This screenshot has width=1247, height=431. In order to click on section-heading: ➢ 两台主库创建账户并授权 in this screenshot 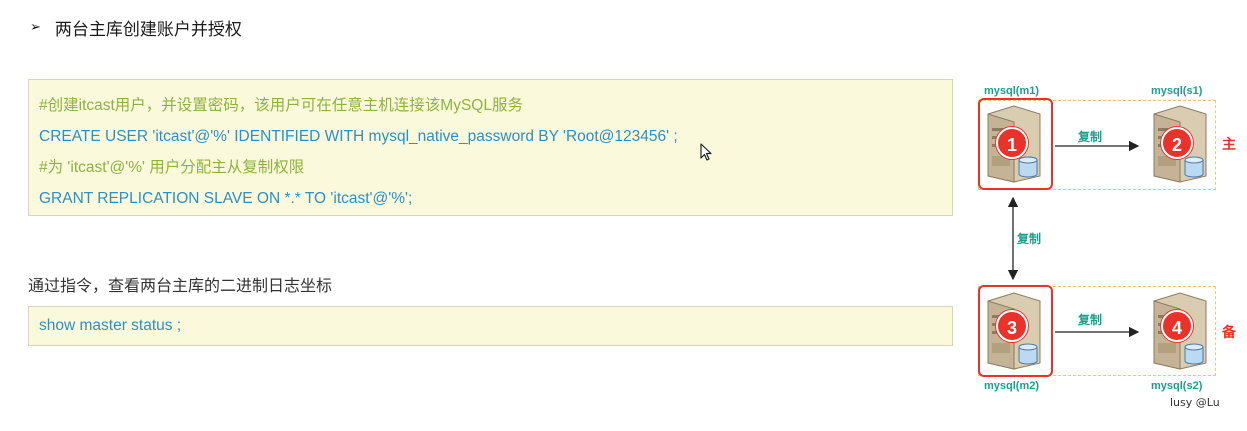, I will do `click(136, 27)`.